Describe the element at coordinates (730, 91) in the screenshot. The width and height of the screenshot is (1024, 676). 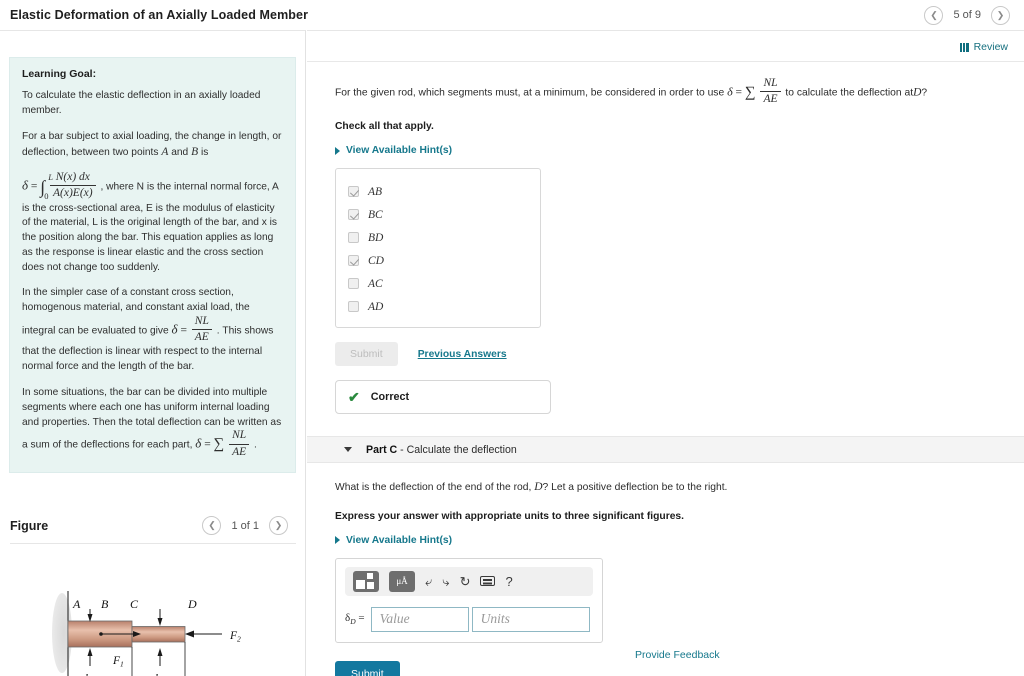
I see `question-delta: δ` at that location.